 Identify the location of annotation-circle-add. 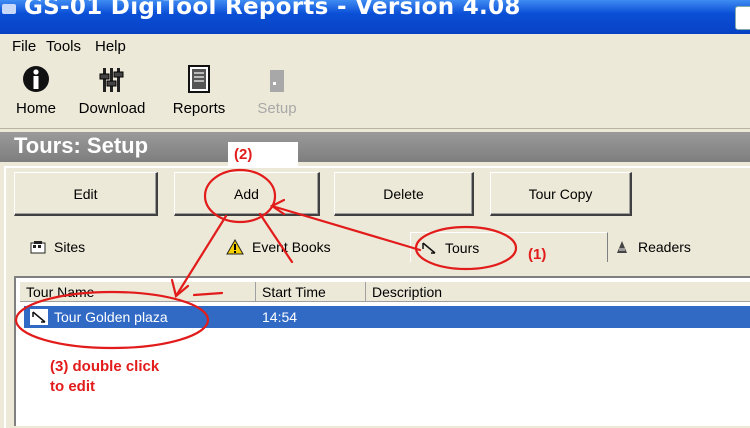
(240, 196).